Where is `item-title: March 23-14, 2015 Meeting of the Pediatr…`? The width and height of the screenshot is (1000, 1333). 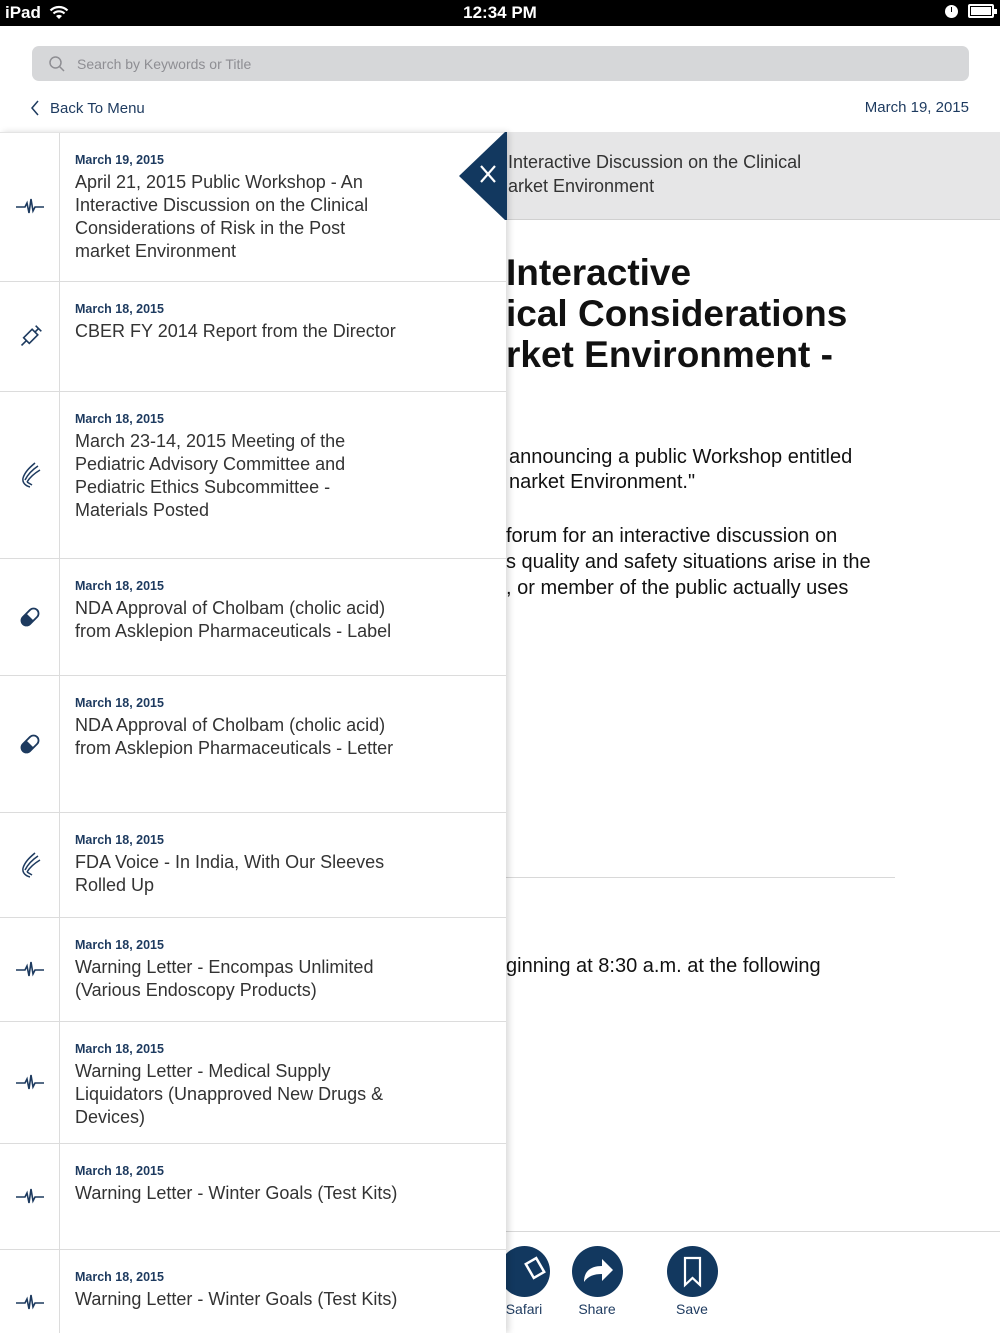 item-title: March 23-14, 2015 Meeting of the Pediatr… is located at coordinates (210, 475).